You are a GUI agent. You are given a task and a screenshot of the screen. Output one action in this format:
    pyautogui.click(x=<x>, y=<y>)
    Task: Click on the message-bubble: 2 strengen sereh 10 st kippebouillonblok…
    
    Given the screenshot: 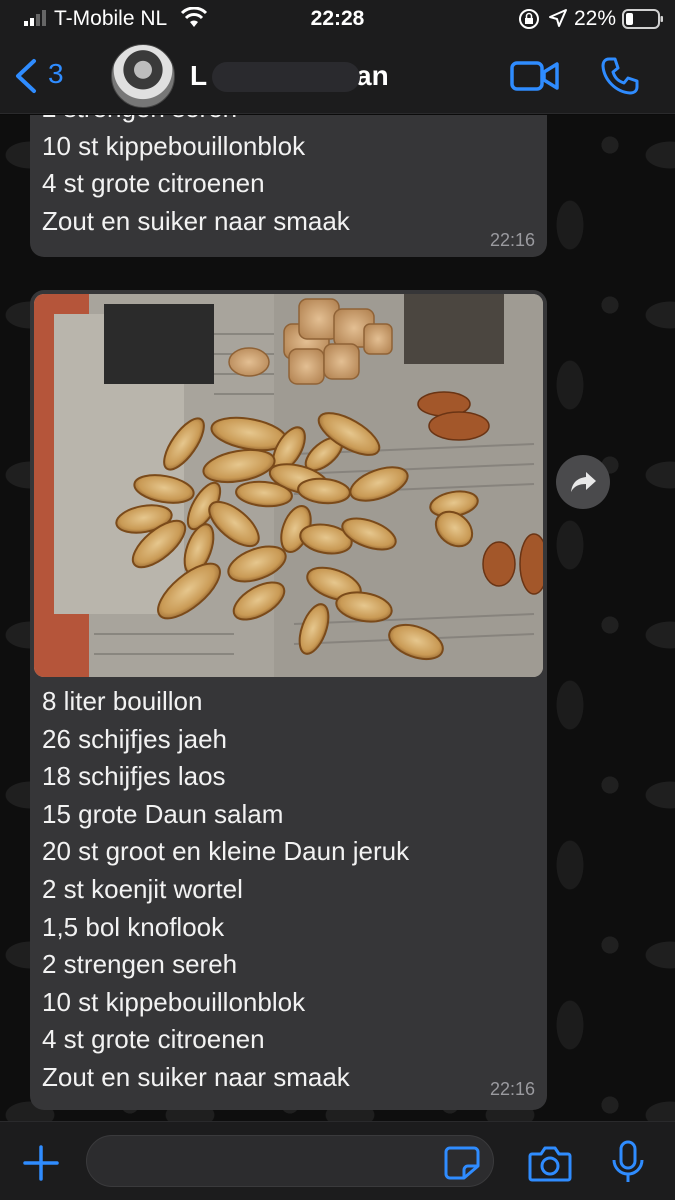 What is the action you would take?
    pyautogui.click(x=288, y=186)
    